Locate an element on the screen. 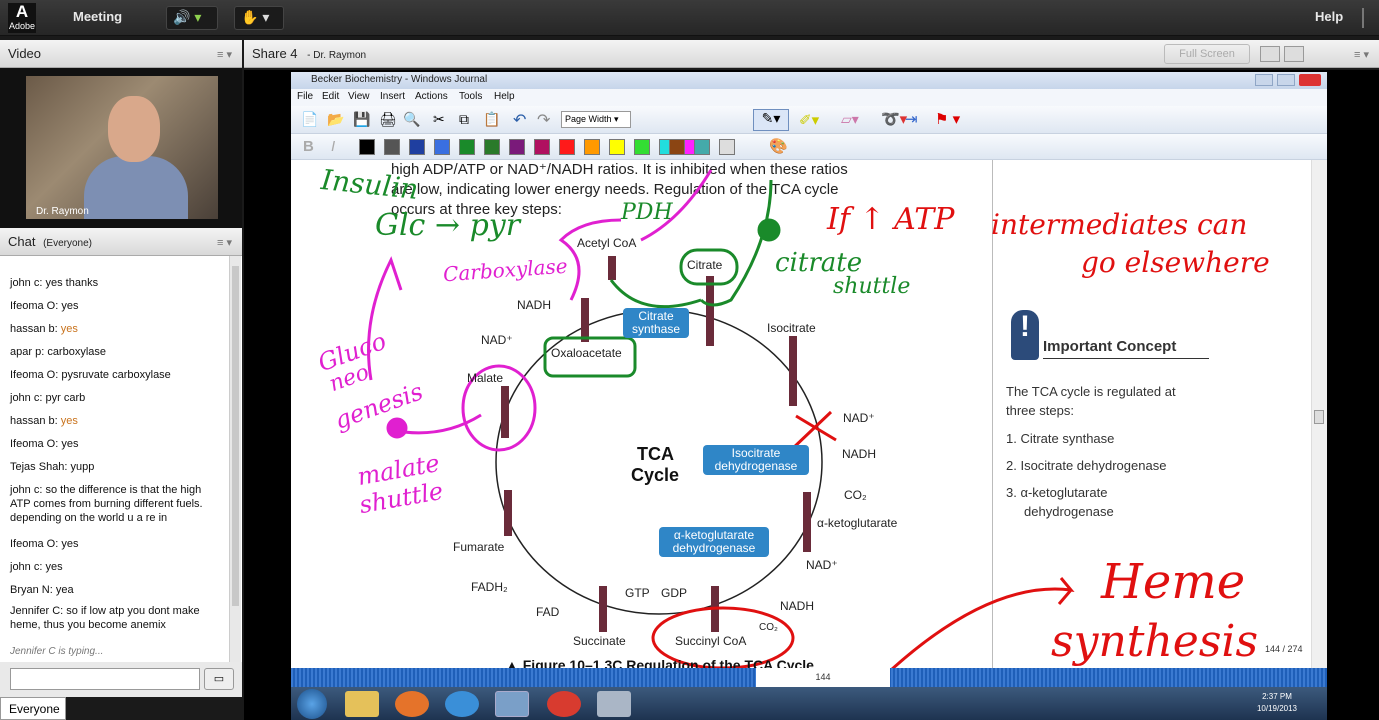 This screenshot has width=1379, height=720. flag-icon: ⚑ ▾ is located at coordinates (947, 119).